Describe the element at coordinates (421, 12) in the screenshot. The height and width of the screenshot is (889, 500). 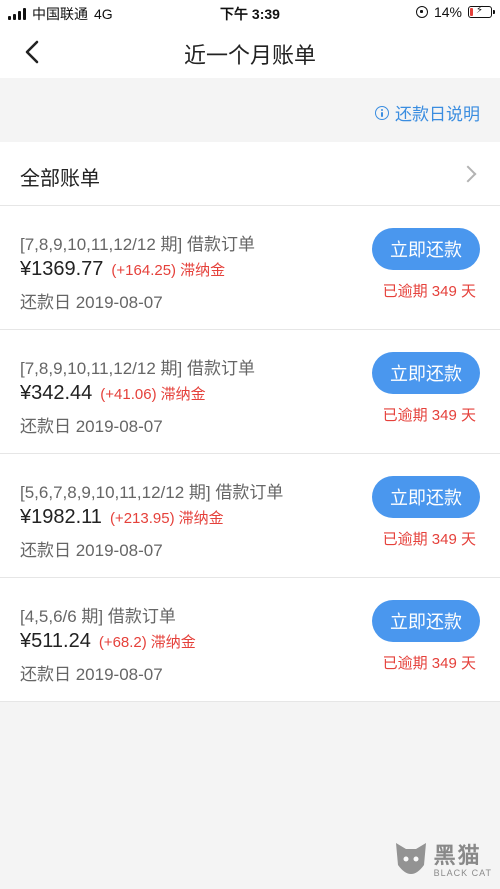
I see `rotation-lock-icon` at that location.